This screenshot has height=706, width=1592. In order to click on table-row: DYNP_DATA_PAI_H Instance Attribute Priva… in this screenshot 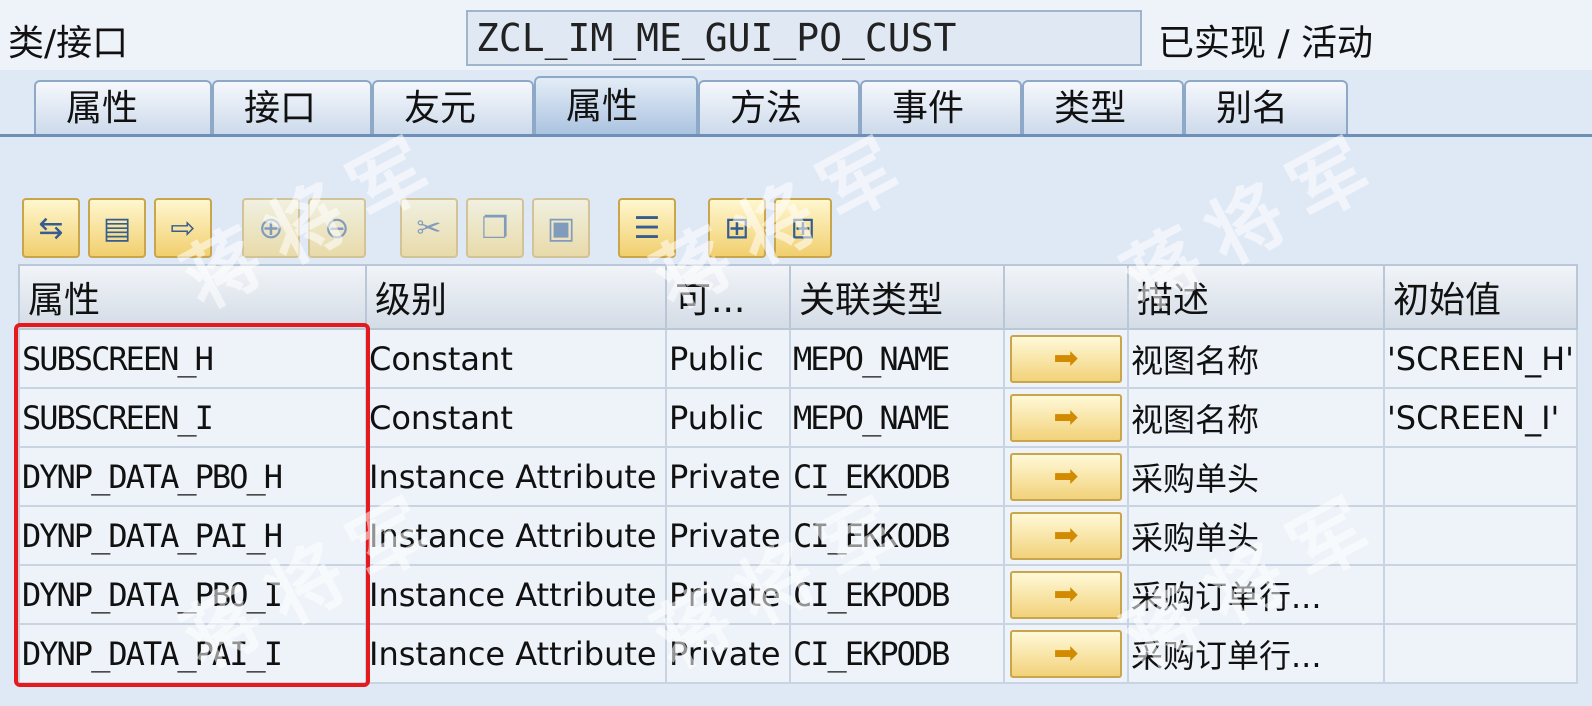, I will do `click(798, 535)`.